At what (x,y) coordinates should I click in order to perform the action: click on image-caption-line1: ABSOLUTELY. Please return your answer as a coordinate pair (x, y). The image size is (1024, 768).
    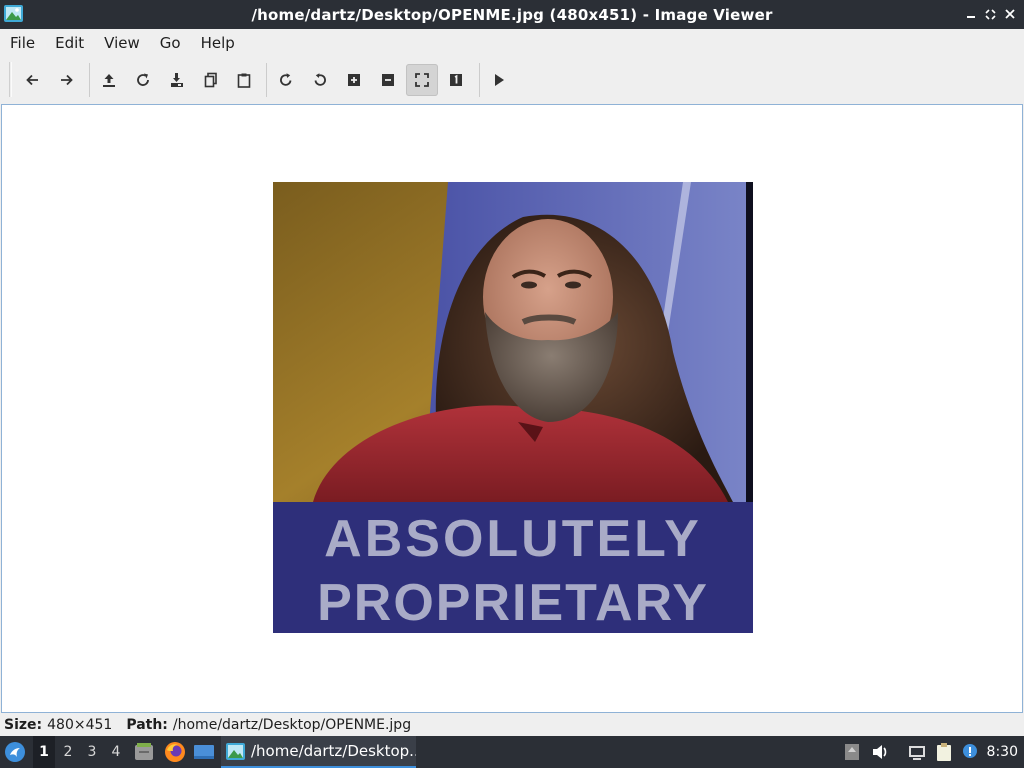
    Looking at the image, I should click on (513, 539).